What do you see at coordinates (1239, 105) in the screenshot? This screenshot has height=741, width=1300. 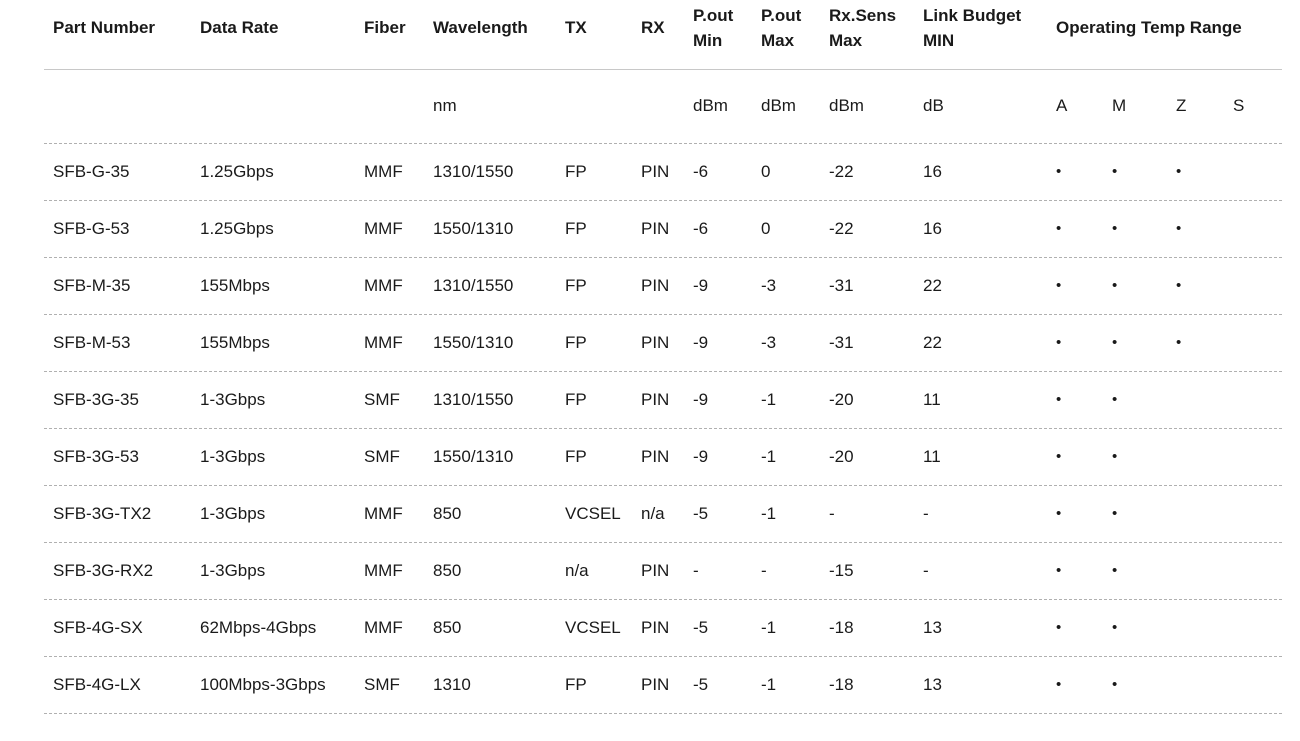 I see `temp-unit-s: S` at bounding box center [1239, 105].